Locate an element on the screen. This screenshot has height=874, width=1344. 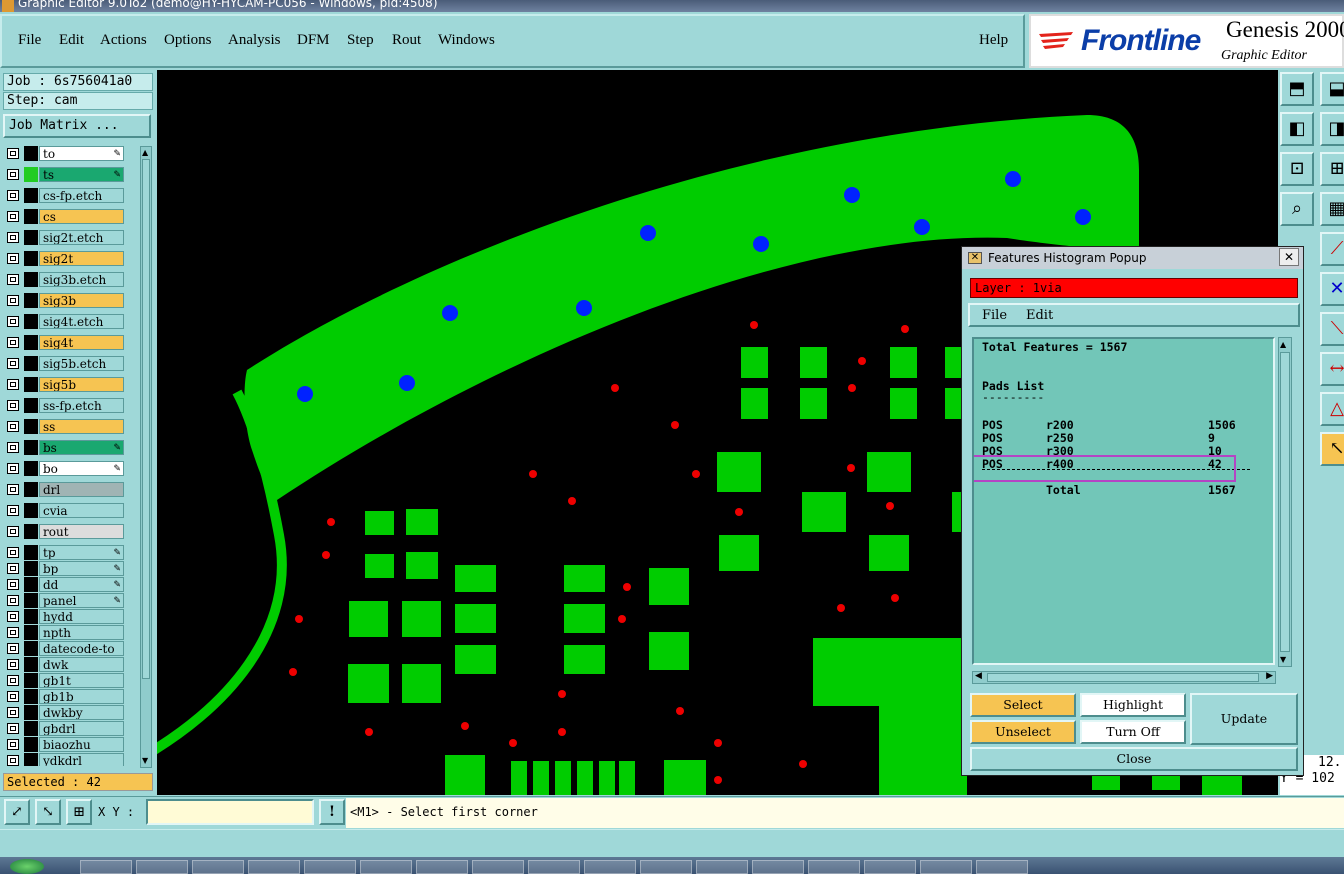
grid-snap-icon: ⊞ is located at coordinates (79, 812).